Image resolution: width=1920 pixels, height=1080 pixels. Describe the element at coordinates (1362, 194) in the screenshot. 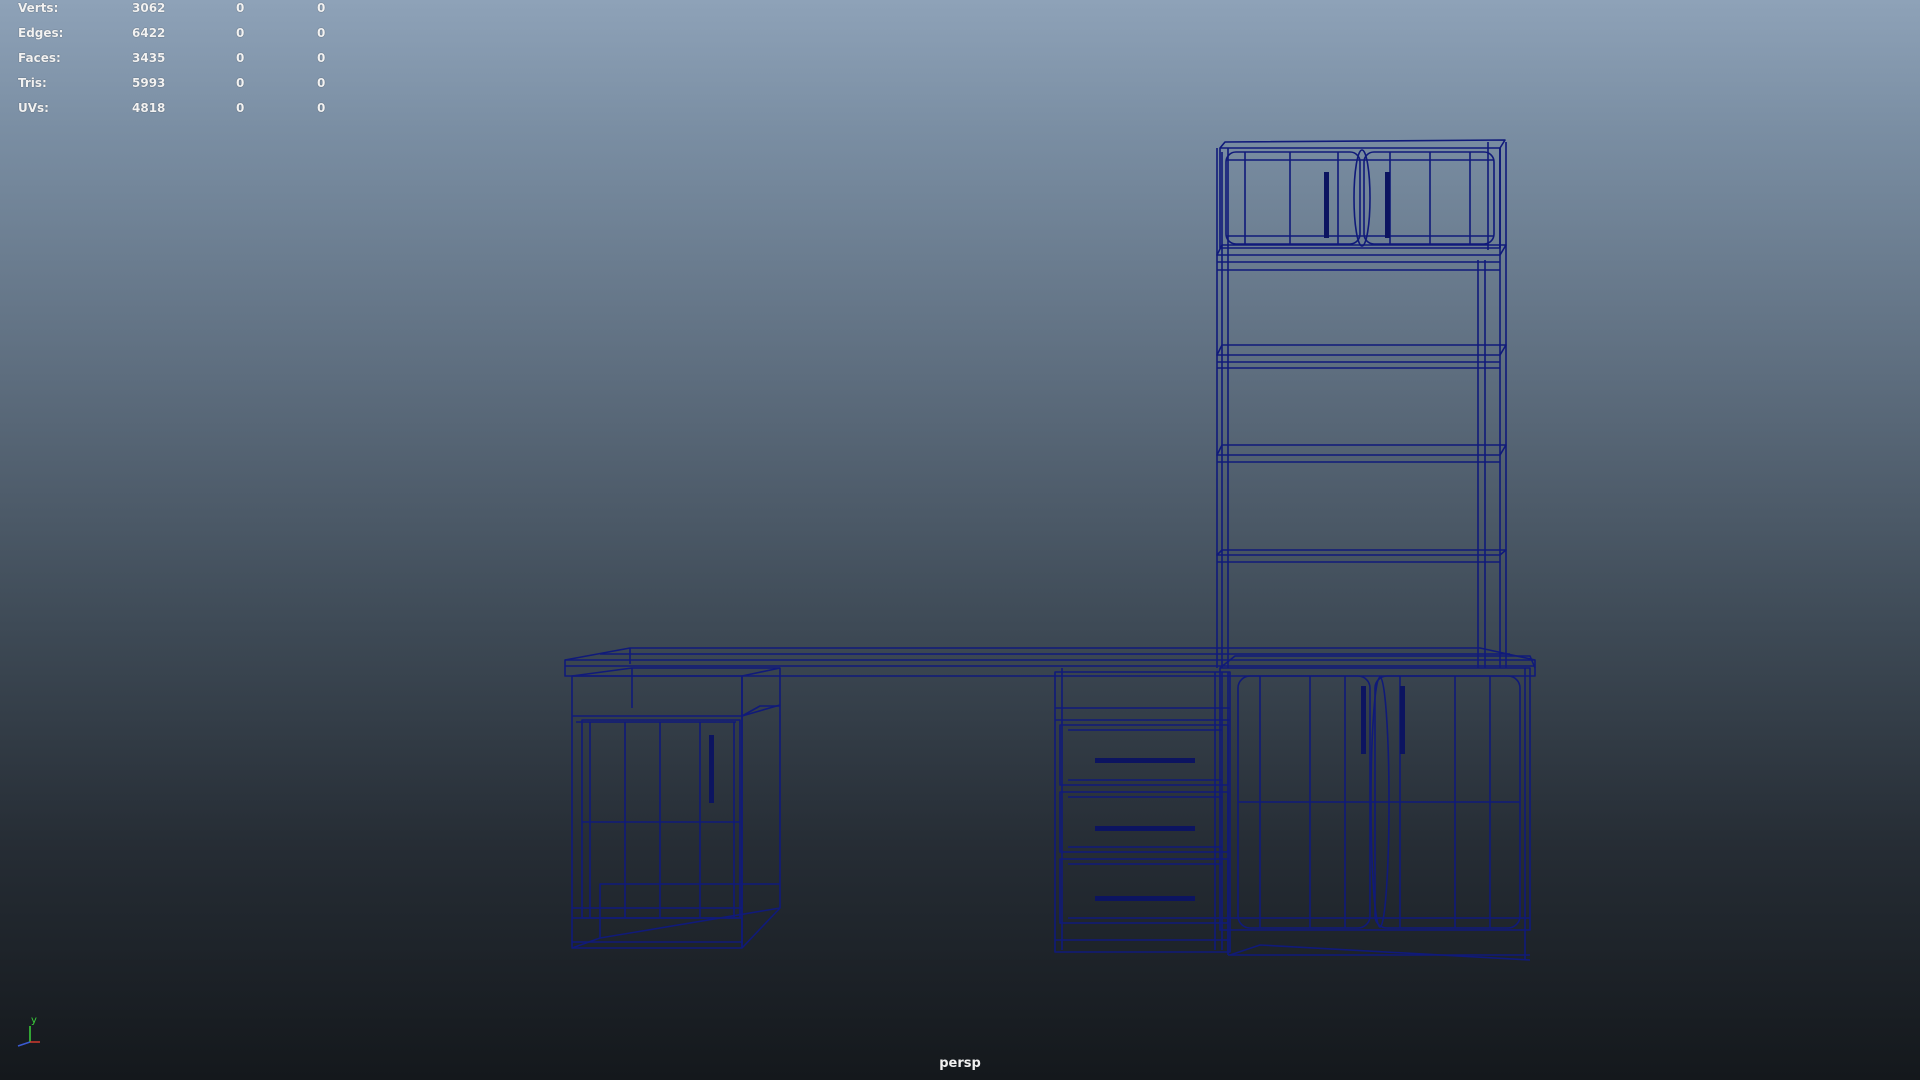

I see `upper-cabinet` at that location.